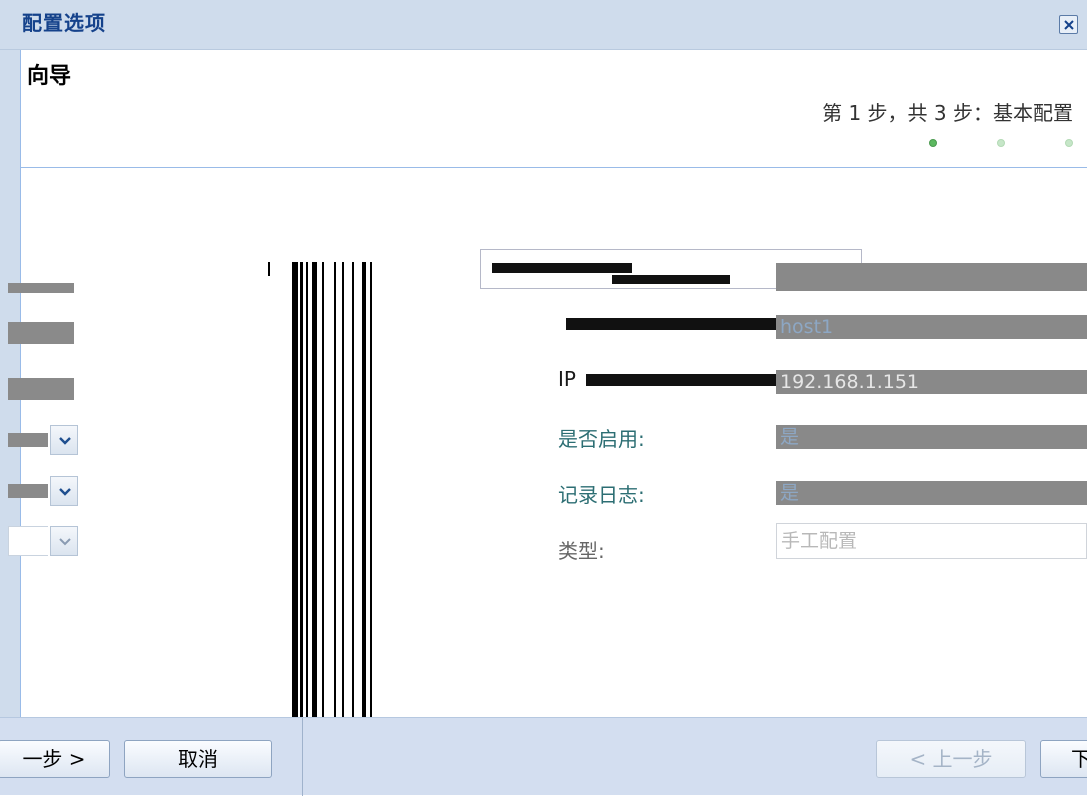 The width and height of the screenshot is (1087, 796). Describe the element at coordinates (1063, 759) in the screenshot. I see `next-button: 下` at that location.